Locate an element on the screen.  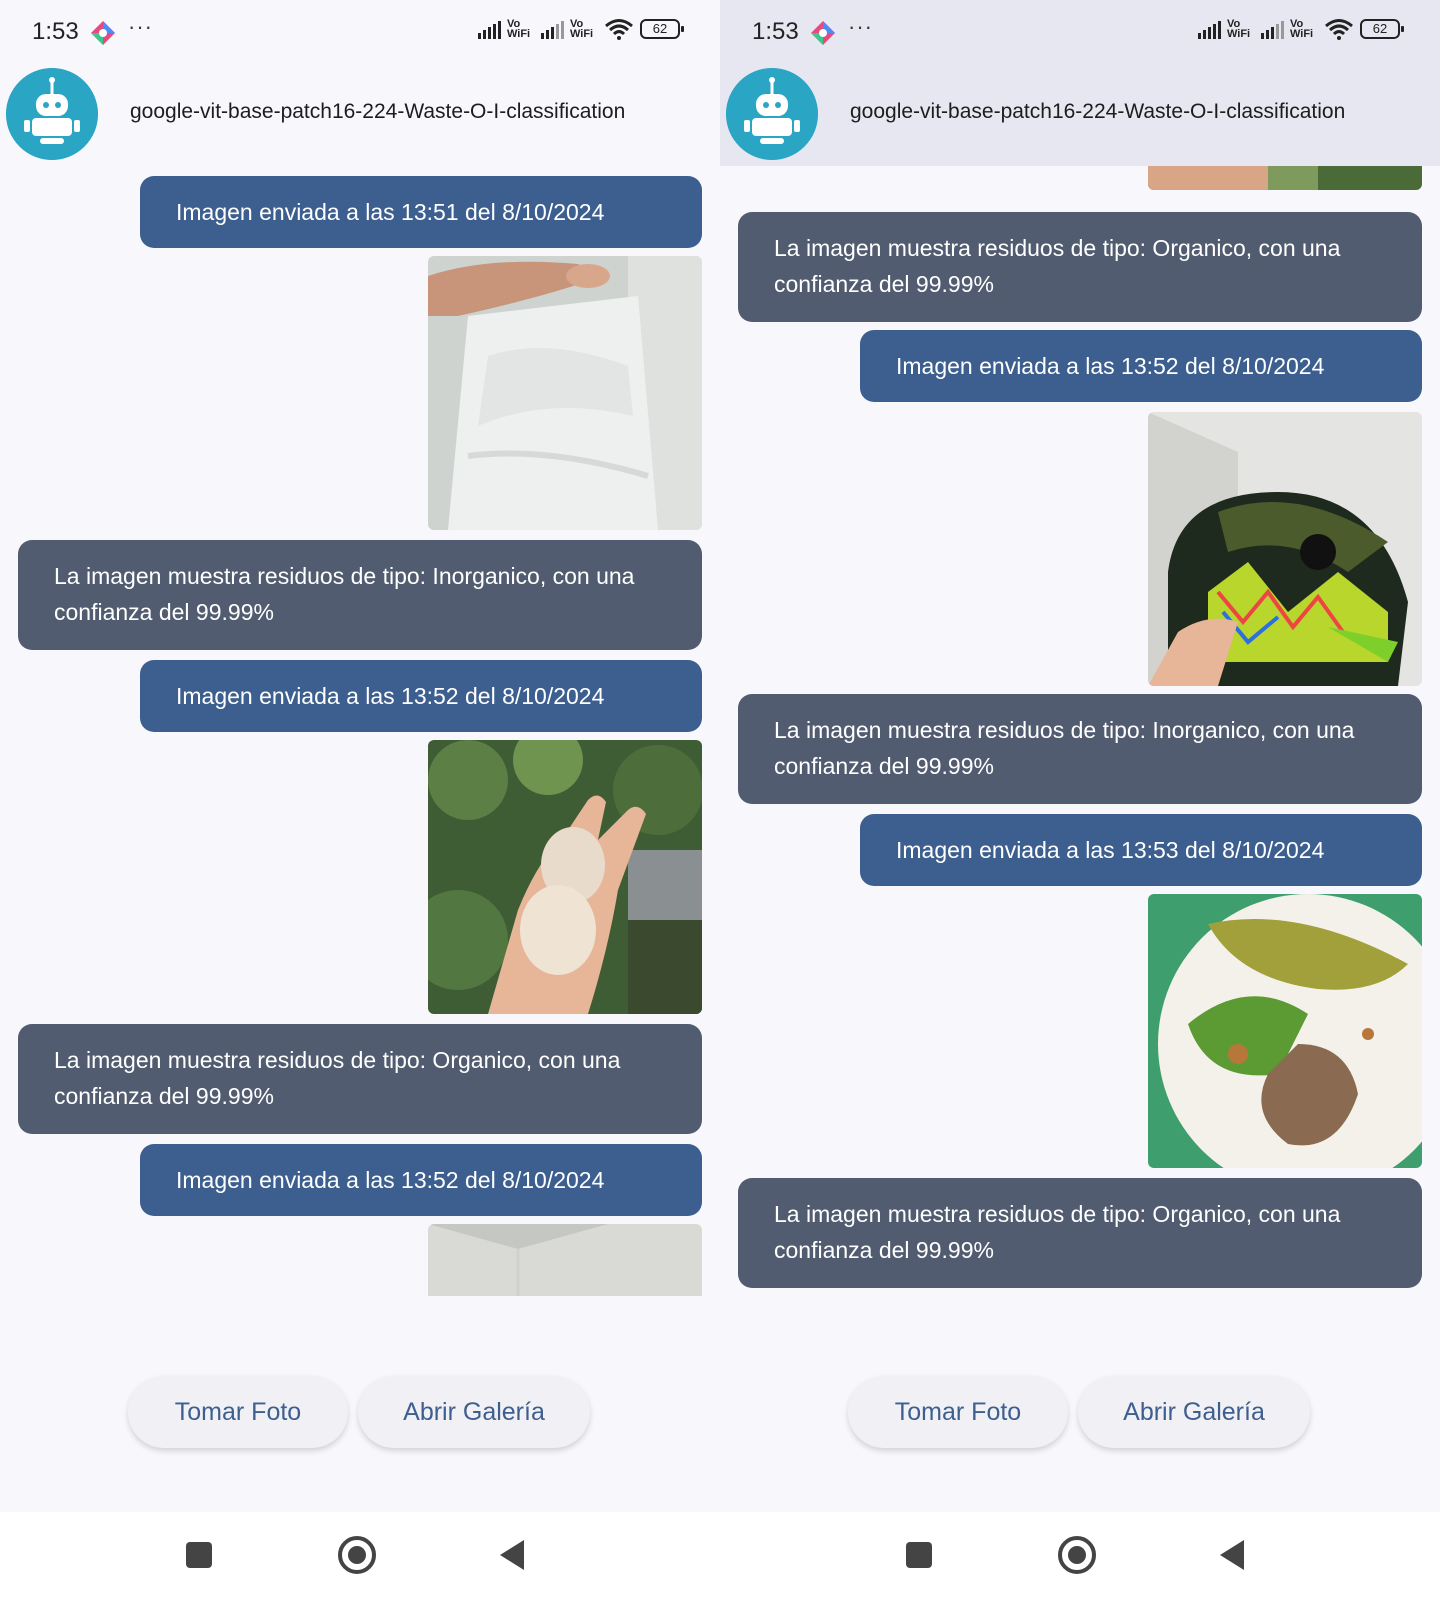
sent-message-text: Imagen enviada a las 13:53 del 8/10/2024 is located at coordinates (1110, 850).